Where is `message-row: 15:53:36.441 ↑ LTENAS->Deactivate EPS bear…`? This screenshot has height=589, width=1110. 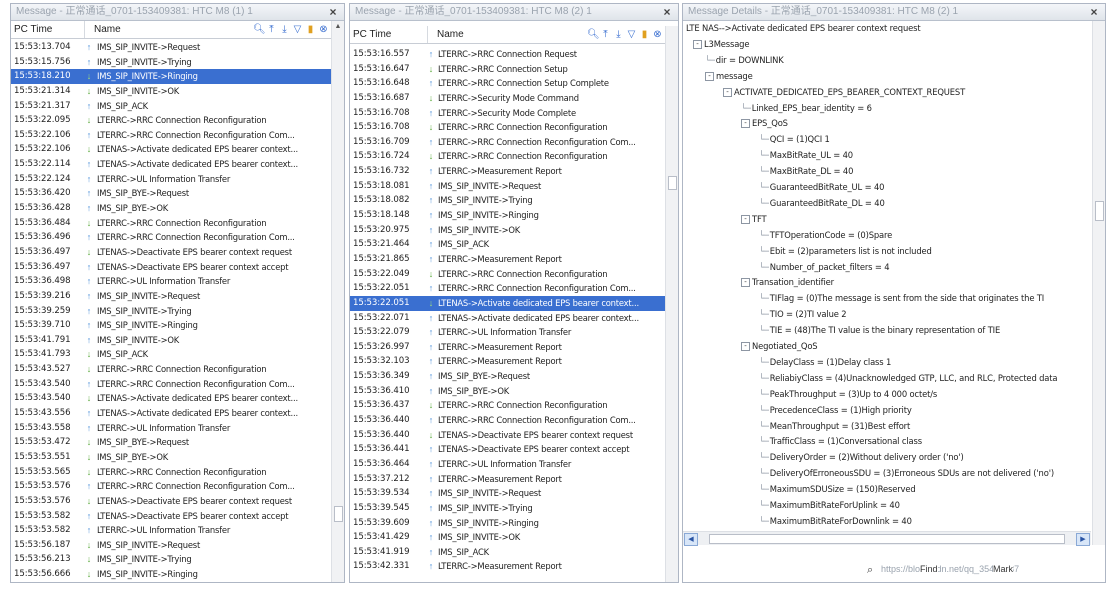
message-row: 15:53:36.441 ↑ LTENAS->Deactivate EPS bear… is located at coordinates (507, 449).